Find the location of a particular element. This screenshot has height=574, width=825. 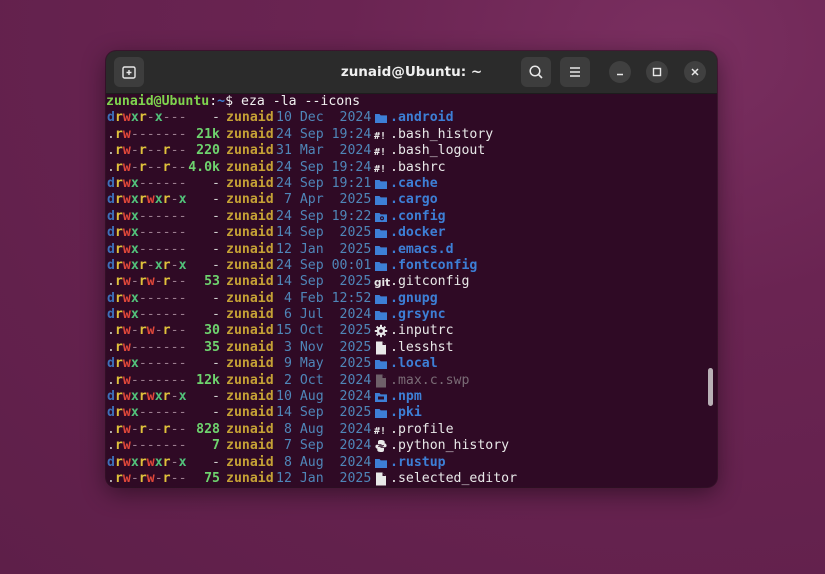

list-item: drwx------ - zunaid 6 Jul 2024 .grsync is located at coordinates (411, 315).